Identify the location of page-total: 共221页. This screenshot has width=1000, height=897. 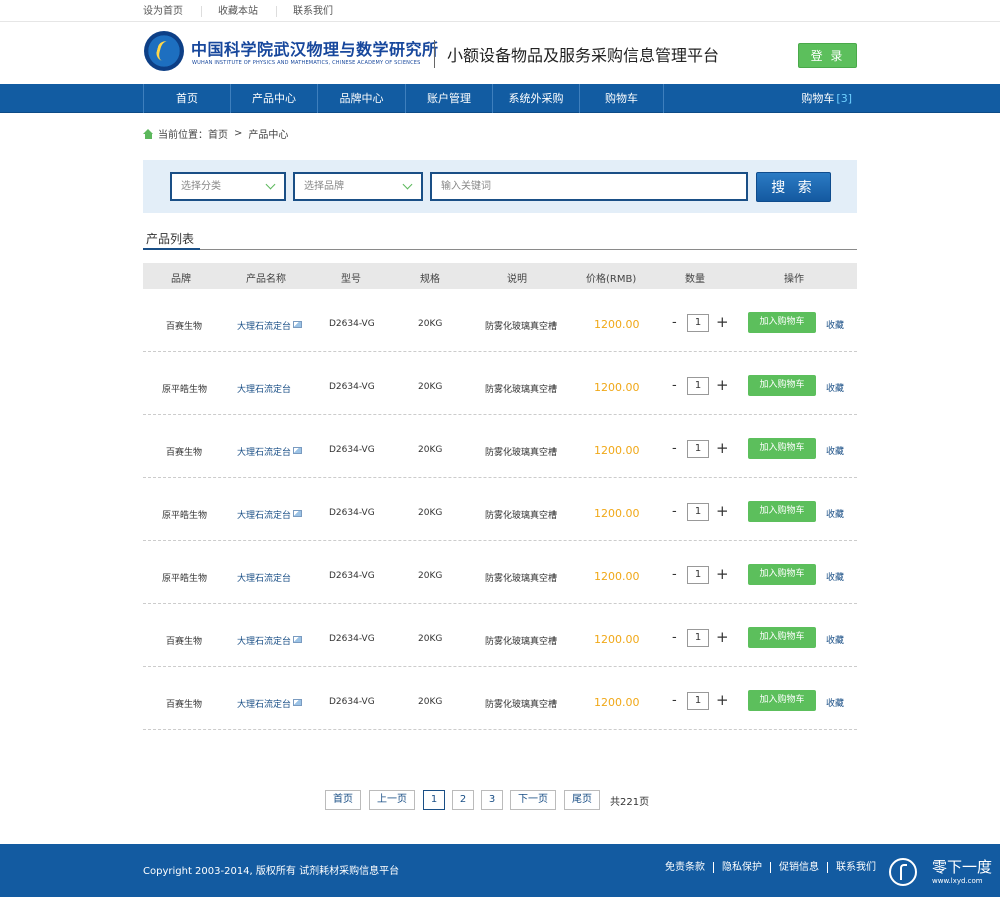
(630, 802).